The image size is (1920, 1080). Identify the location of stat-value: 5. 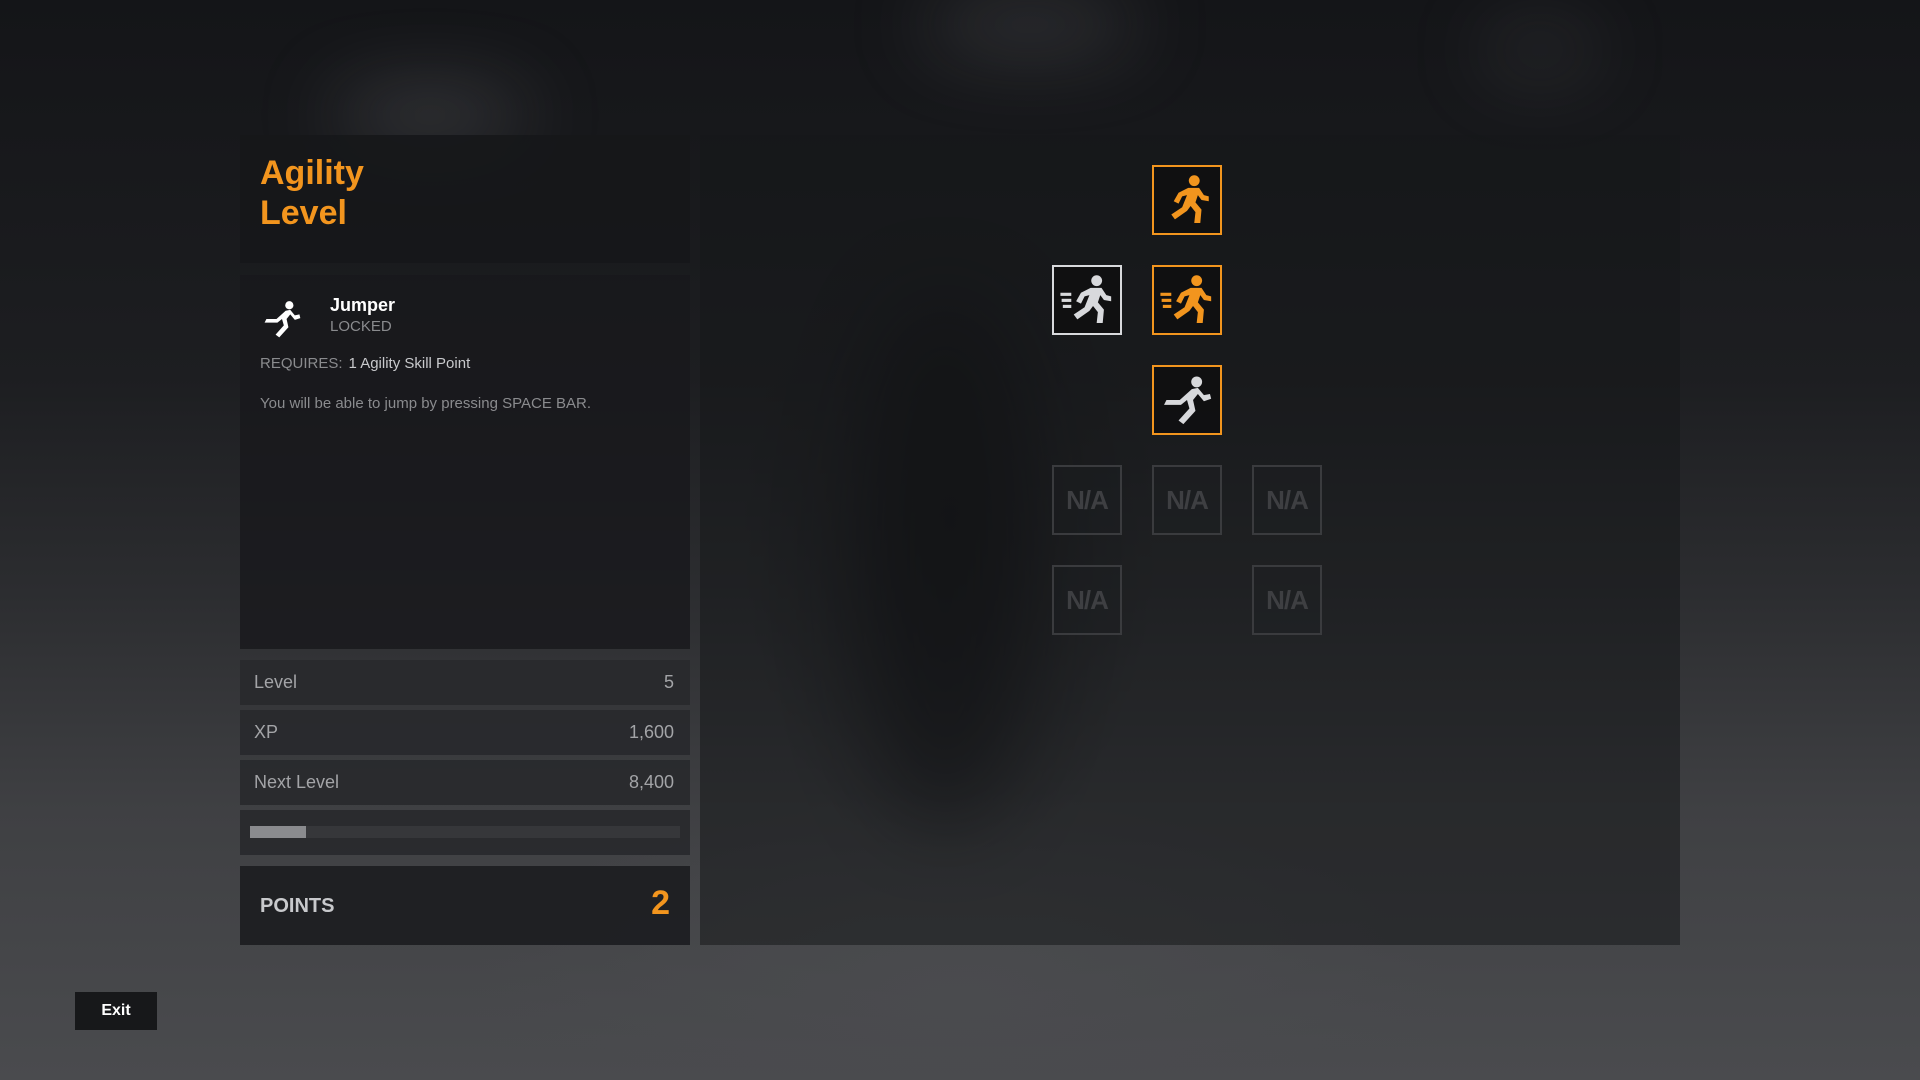
(668, 682).